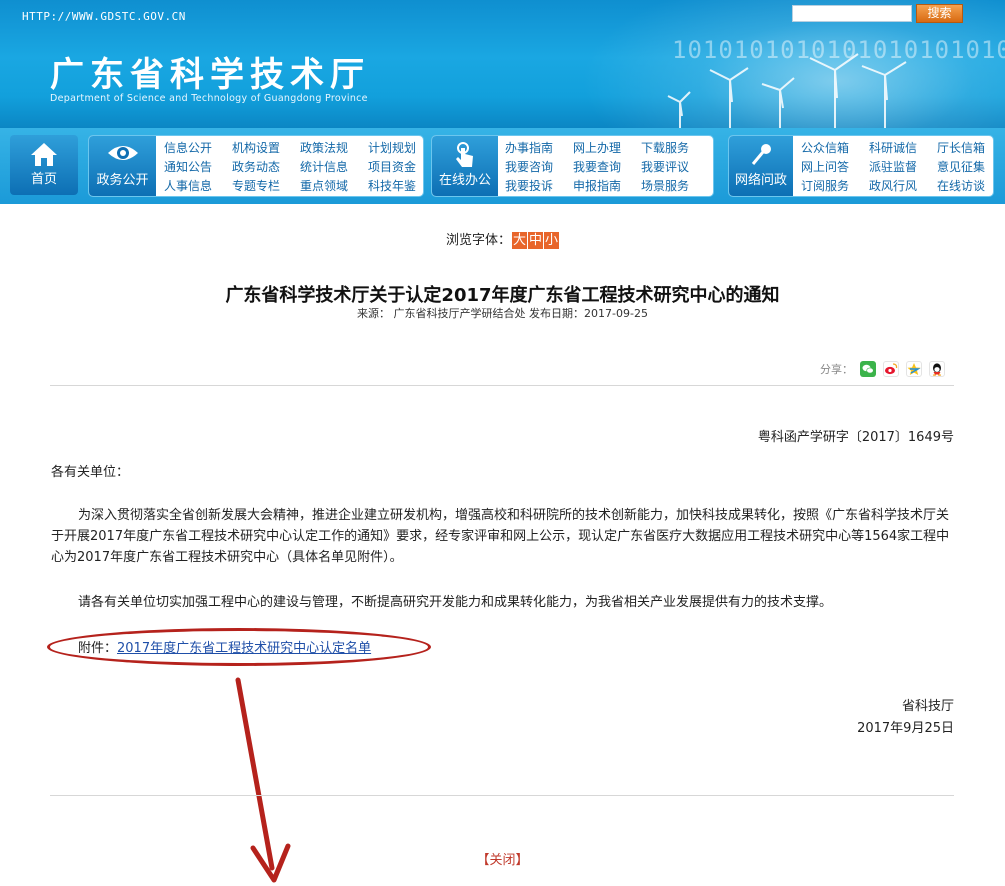 Image resolution: width=1005 pixels, height=886 pixels. Describe the element at coordinates (122, 153) in the screenshot. I see `eye-icon` at that location.